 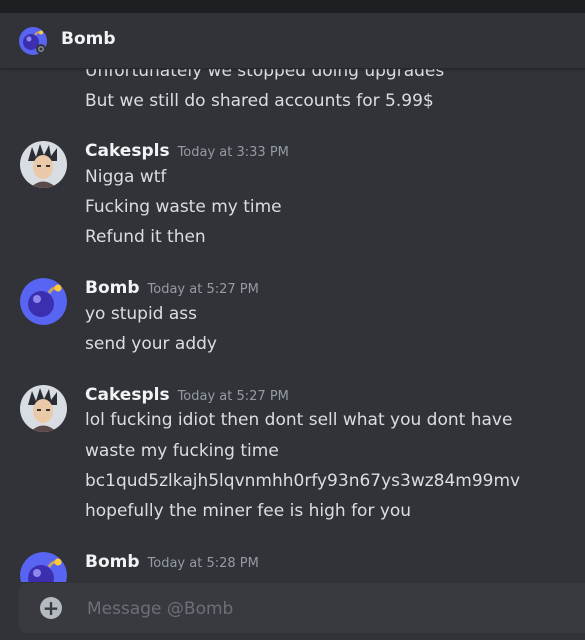 I want to click on message-line: hopefully the miner fee is high for you, so click(x=248, y=511).